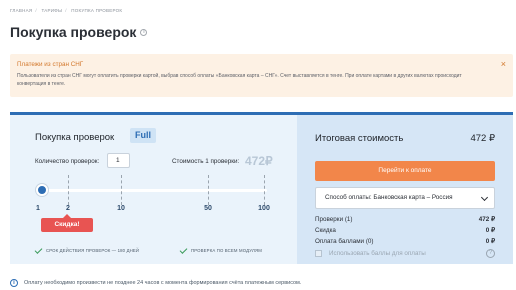  What do you see at coordinates (490, 253) in the screenshot?
I see `help-icon: ?` at bounding box center [490, 253].